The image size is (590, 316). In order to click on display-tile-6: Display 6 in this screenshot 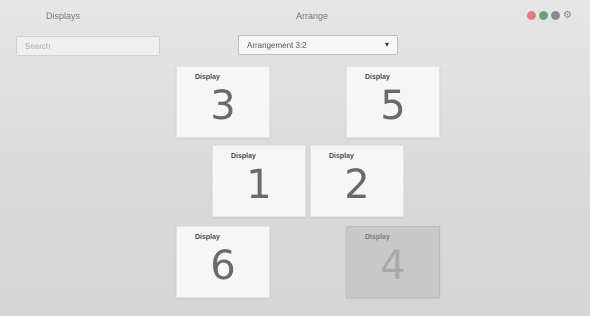, I will do `click(223, 262)`.